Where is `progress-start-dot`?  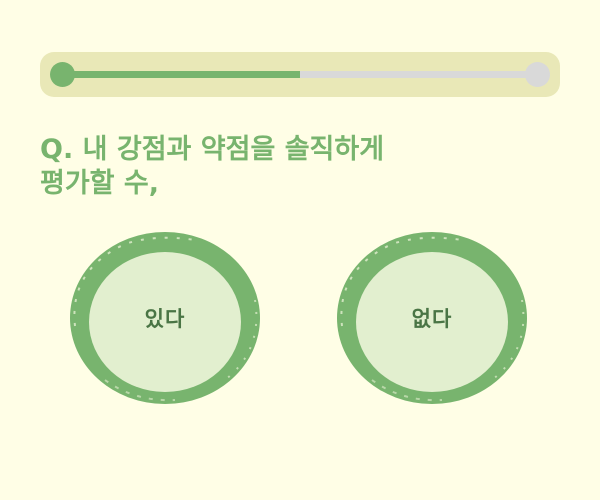 progress-start-dot is located at coordinates (62, 74).